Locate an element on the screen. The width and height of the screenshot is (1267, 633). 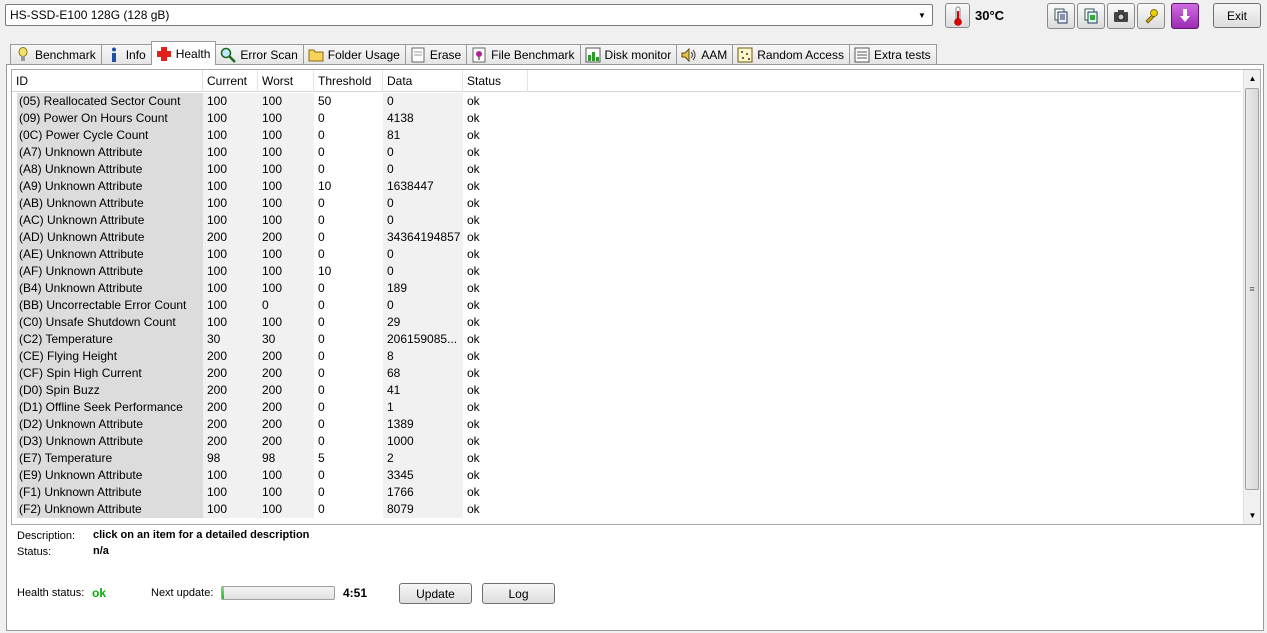
table-row: (BB) Uncorrectable Error Count 100 0 0 0 ok is located at coordinates (626, 305).